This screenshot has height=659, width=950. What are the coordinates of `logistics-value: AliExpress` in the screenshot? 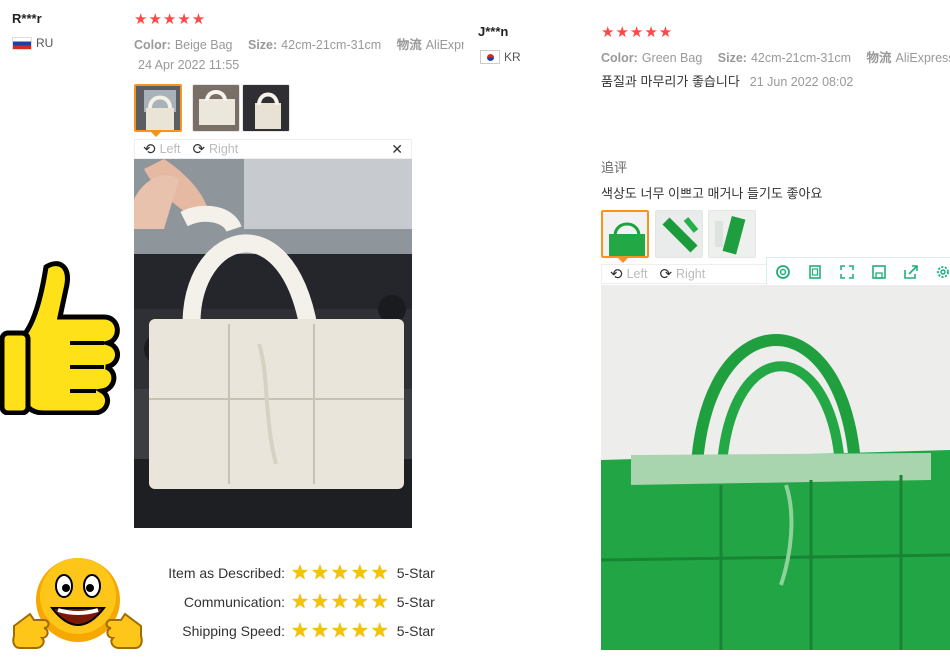 It's located at (922, 58).